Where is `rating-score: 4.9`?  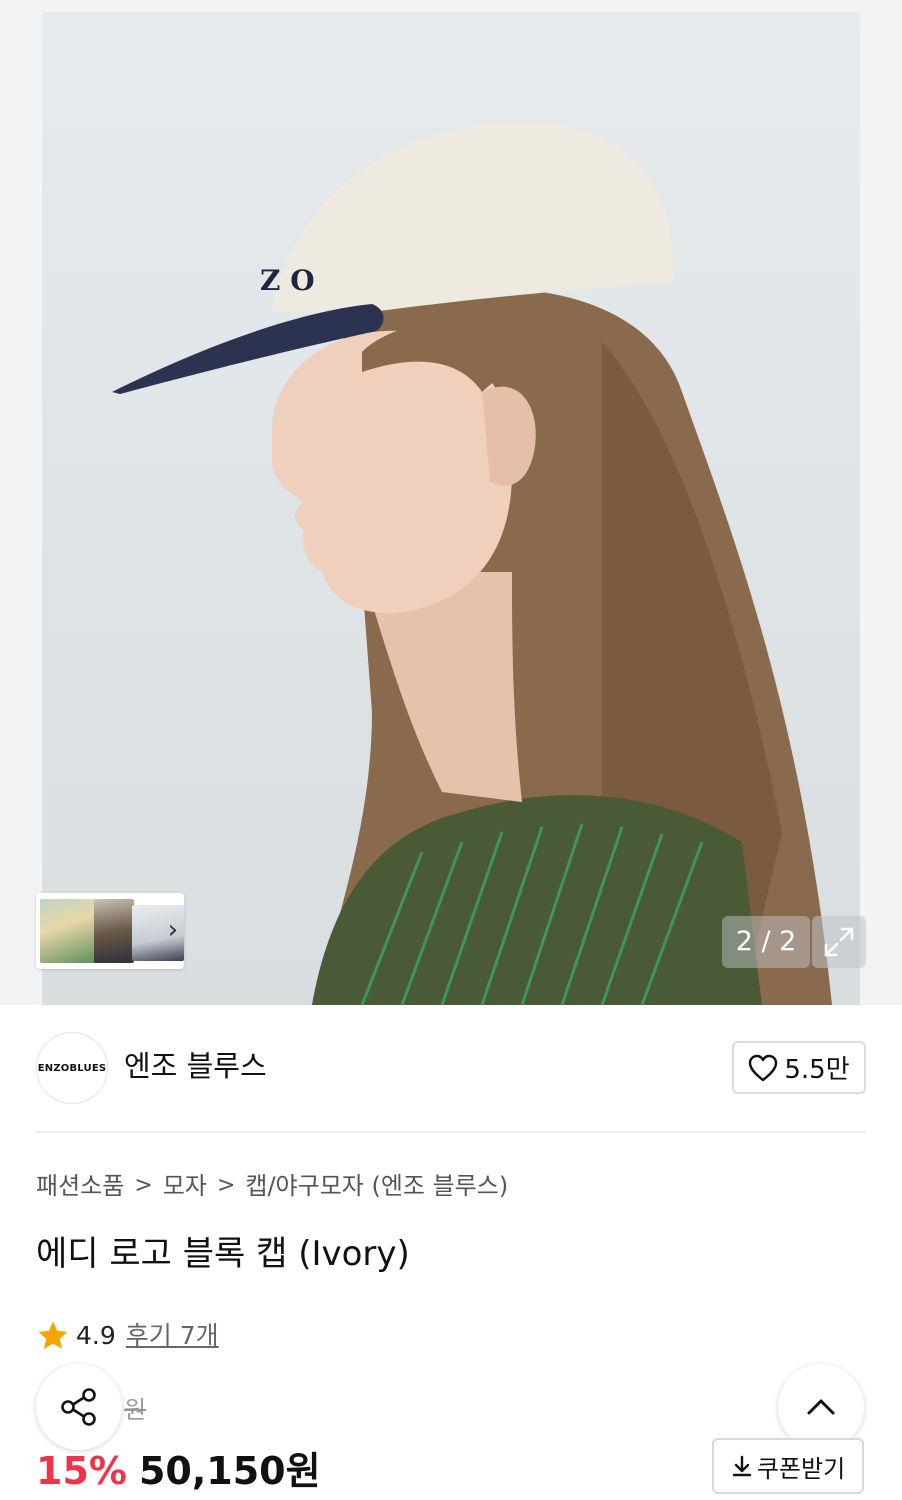 rating-score: 4.9 is located at coordinates (96, 1335).